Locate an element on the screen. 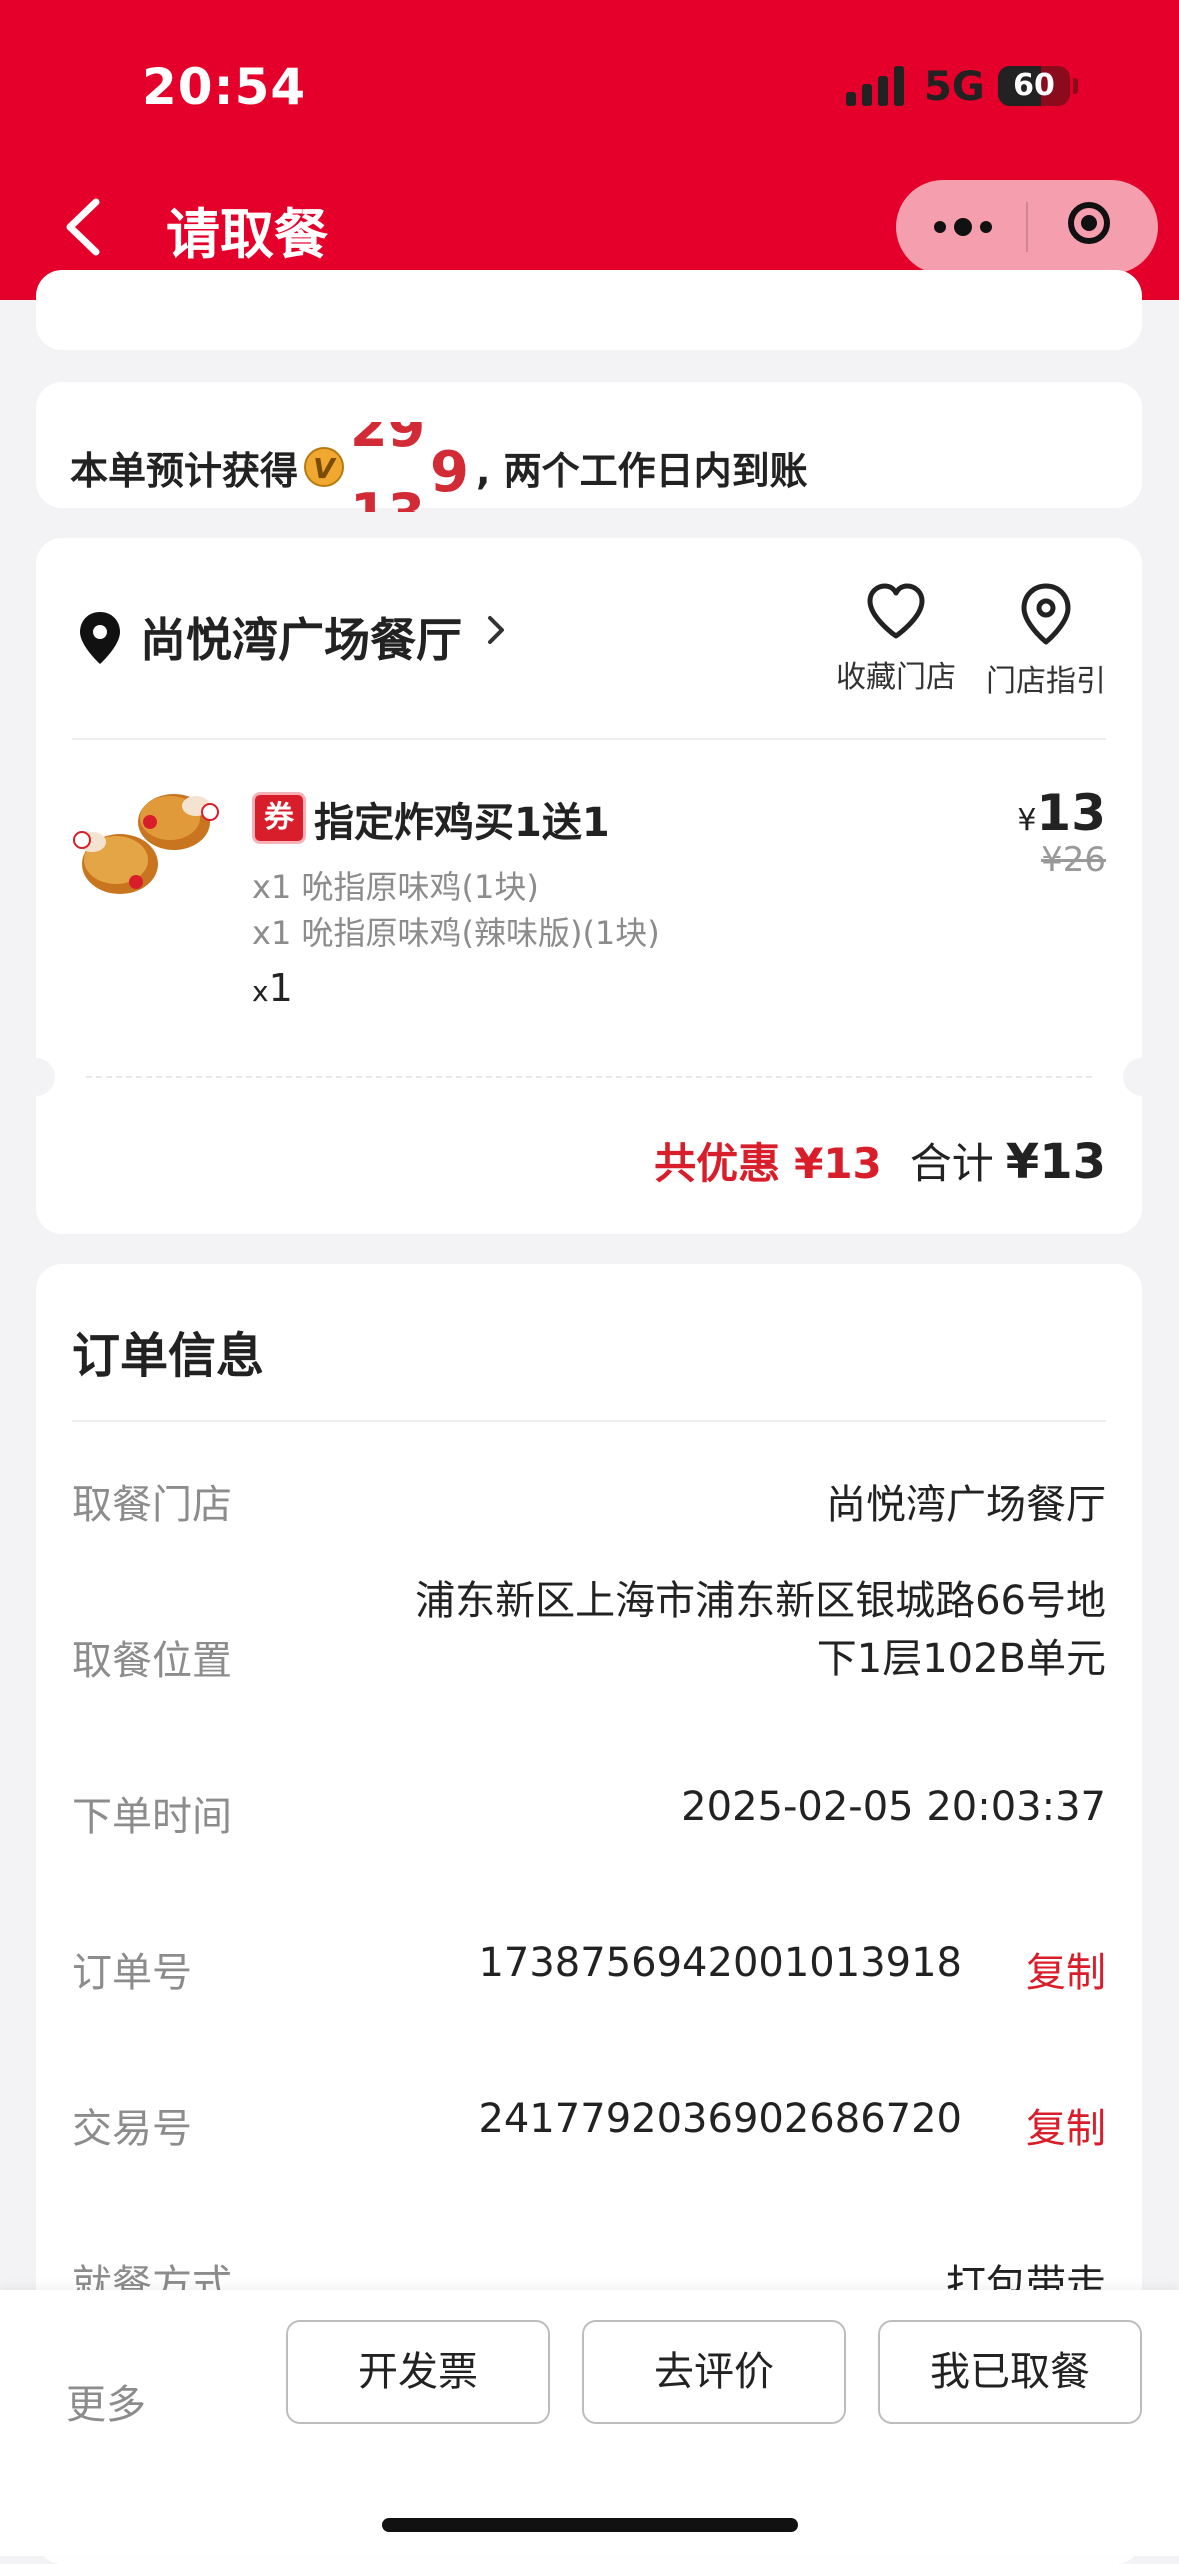 The width and height of the screenshot is (1179, 2564). more-menu-button is located at coordinates (961, 227).